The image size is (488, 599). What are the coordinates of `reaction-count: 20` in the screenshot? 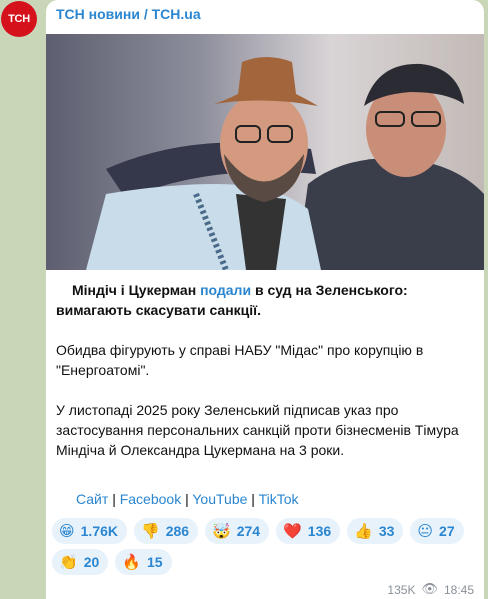 It's located at (91, 562).